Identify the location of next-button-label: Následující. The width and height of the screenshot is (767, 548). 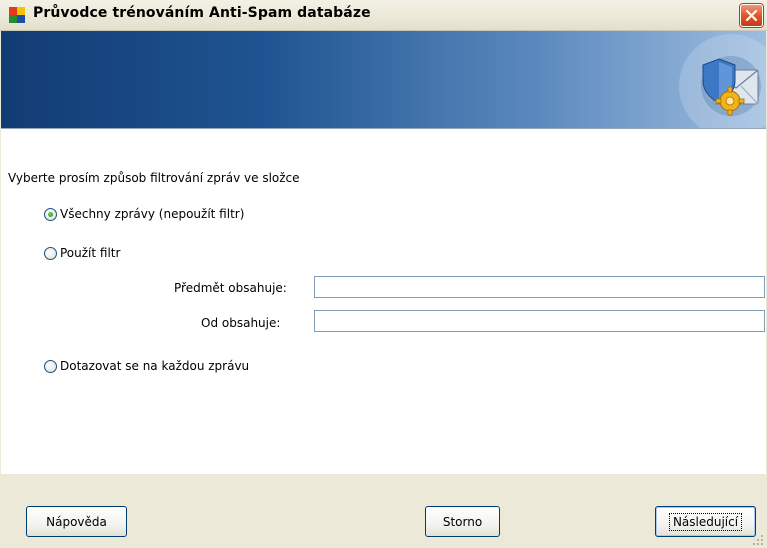
(705, 521).